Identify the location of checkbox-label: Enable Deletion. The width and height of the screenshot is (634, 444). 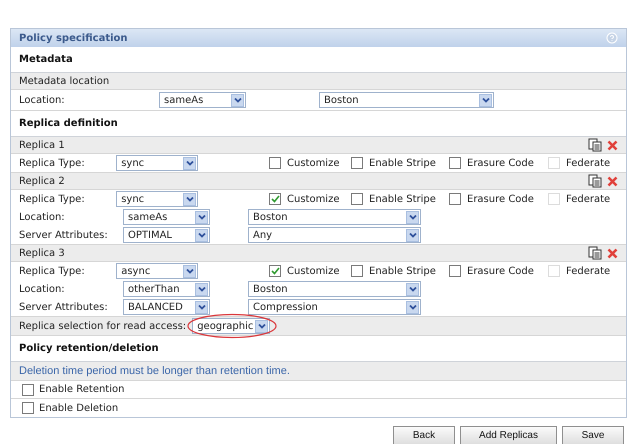
(78, 409).